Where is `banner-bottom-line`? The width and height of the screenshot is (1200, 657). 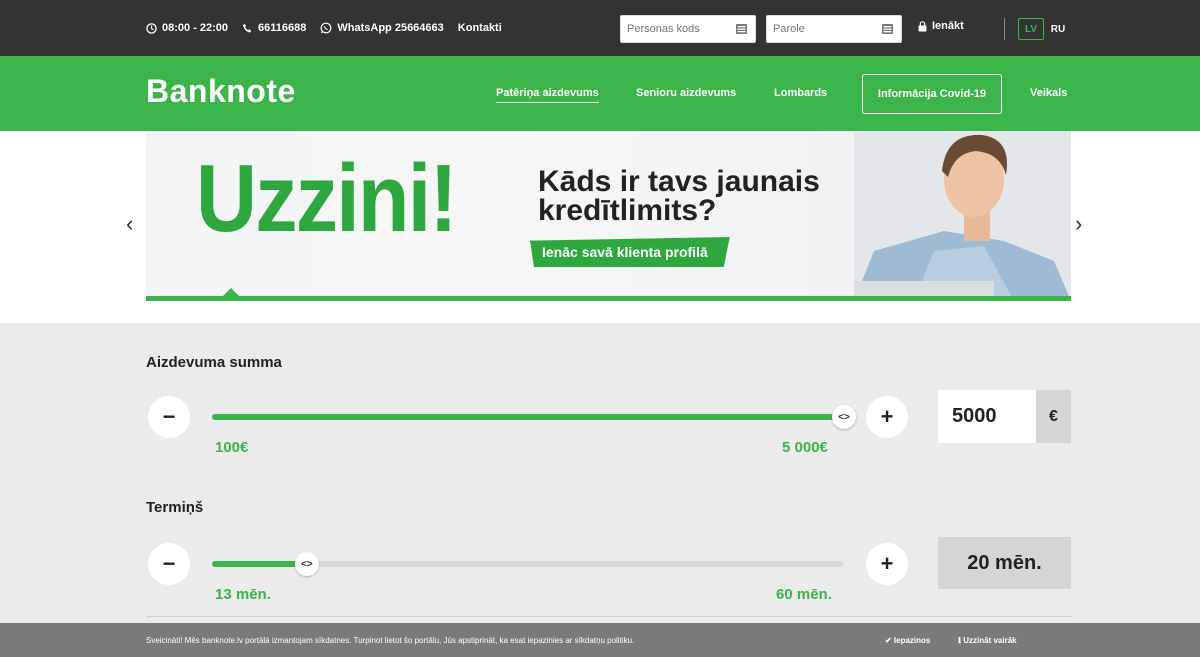 banner-bottom-line is located at coordinates (608, 298).